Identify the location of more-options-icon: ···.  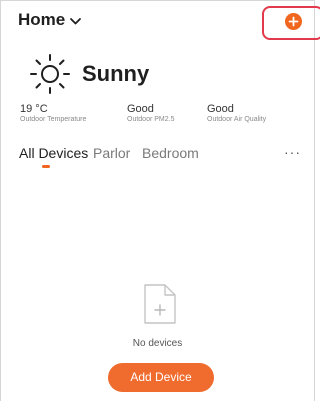
(292, 152).